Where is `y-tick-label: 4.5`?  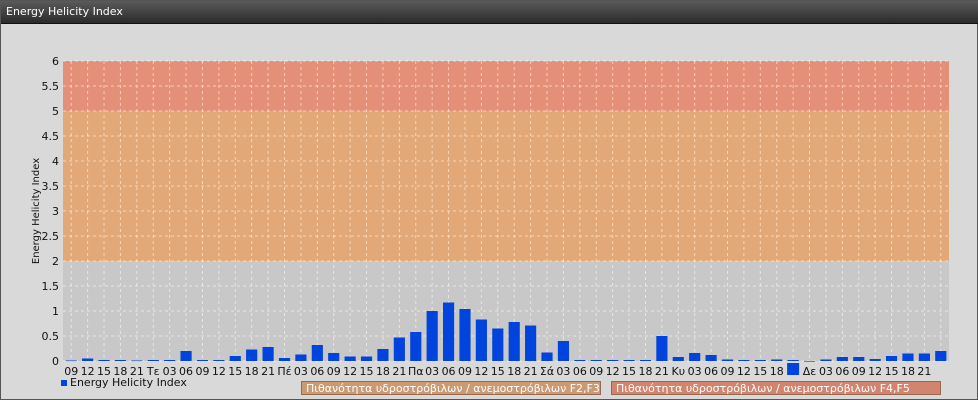
y-tick-label: 4.5 is located at coordinates (51, 136).